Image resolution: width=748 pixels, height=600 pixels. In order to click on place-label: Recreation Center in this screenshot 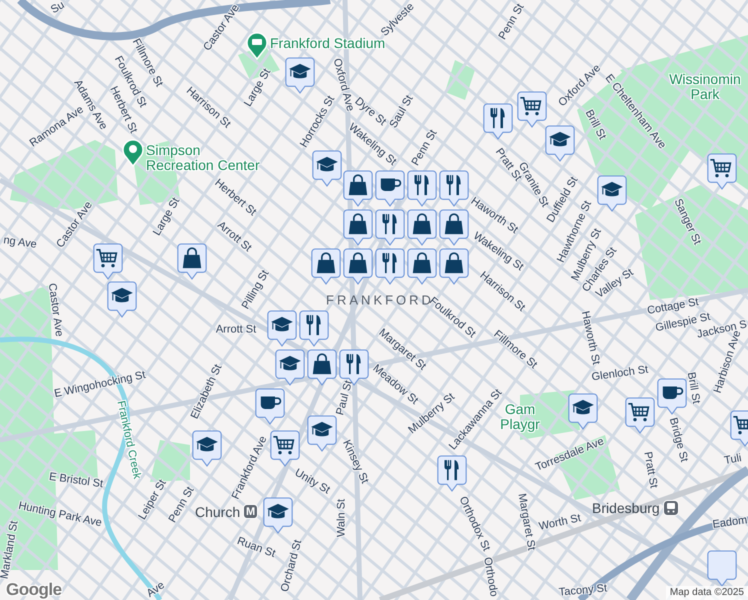, I will do `click(203, 165)`.